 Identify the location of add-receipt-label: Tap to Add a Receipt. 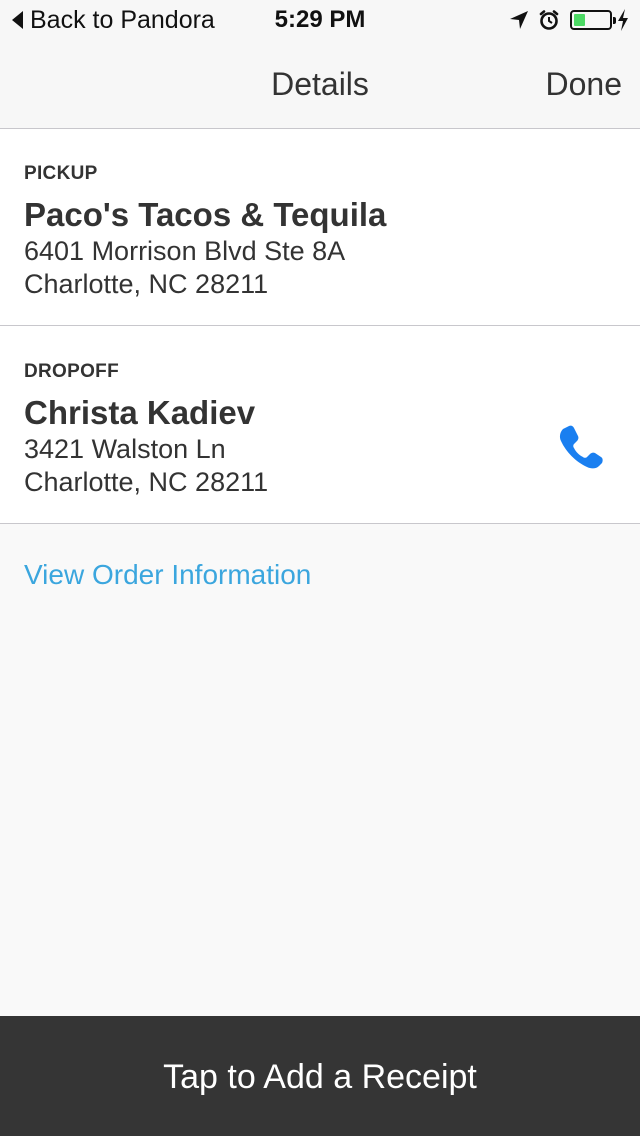
(320, 1077).